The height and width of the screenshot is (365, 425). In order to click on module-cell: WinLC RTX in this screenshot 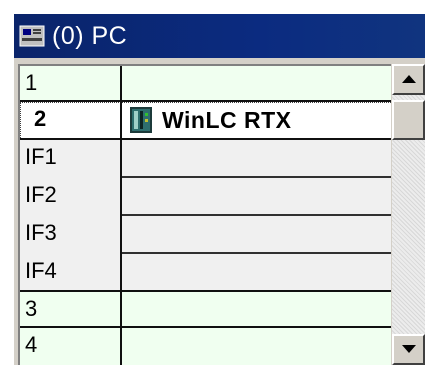, I will do `click(211, 120)`.